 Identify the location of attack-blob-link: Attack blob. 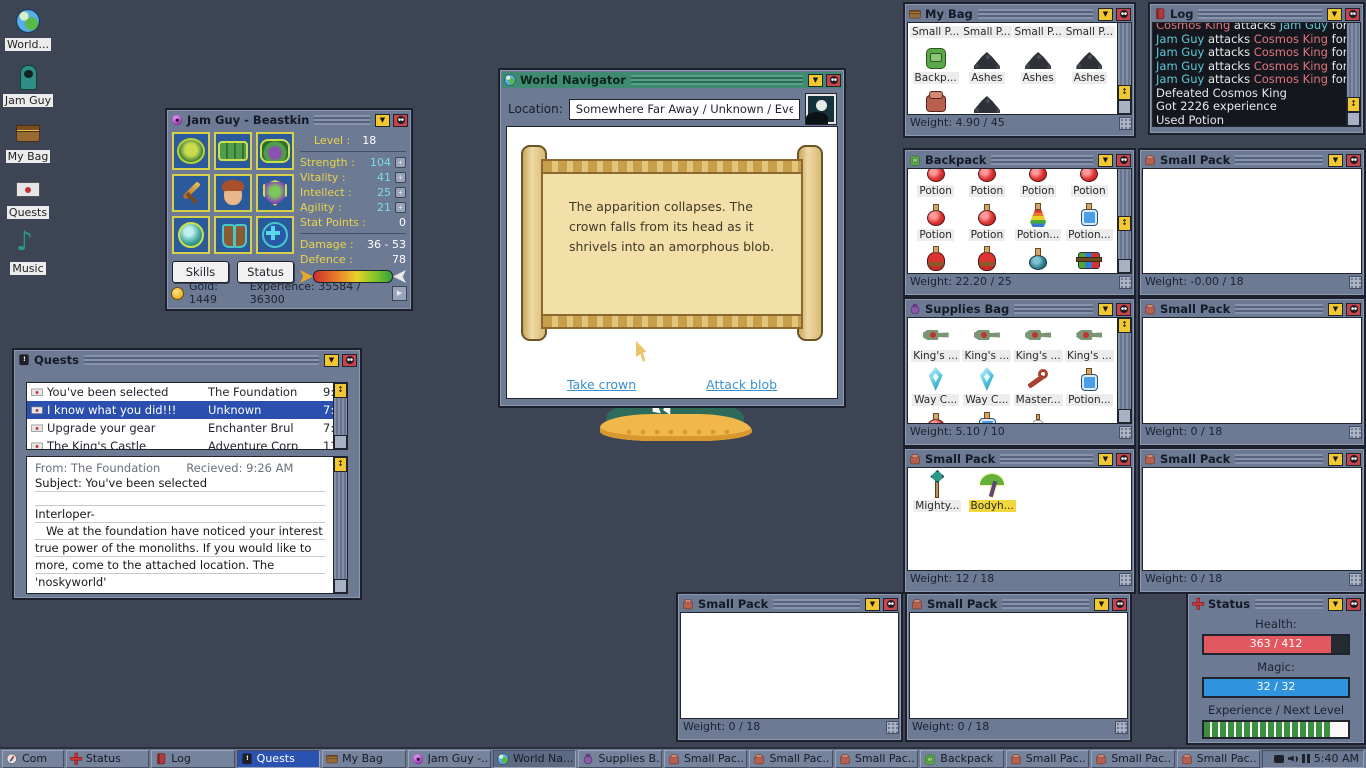
(741, 384).